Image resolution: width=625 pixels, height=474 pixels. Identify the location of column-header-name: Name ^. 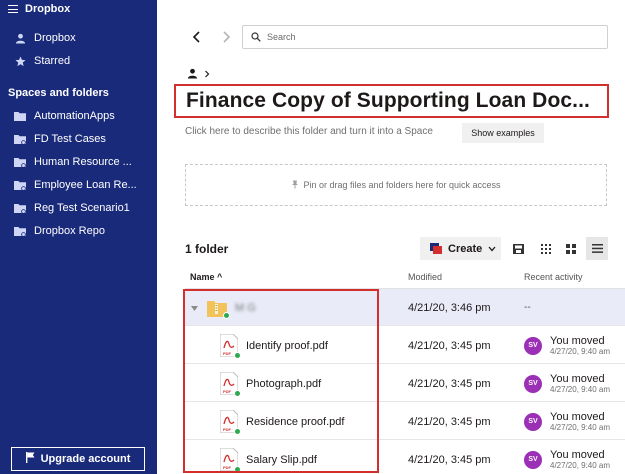
(206, 277).